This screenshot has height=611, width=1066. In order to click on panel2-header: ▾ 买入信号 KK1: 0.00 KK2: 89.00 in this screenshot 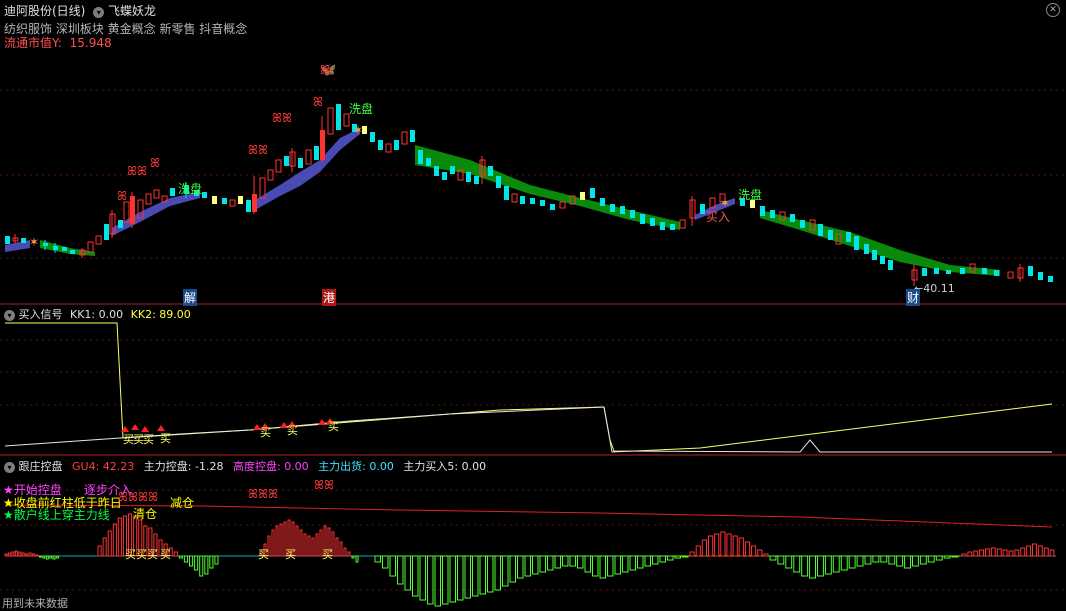, I will do `click(97, 314)`.